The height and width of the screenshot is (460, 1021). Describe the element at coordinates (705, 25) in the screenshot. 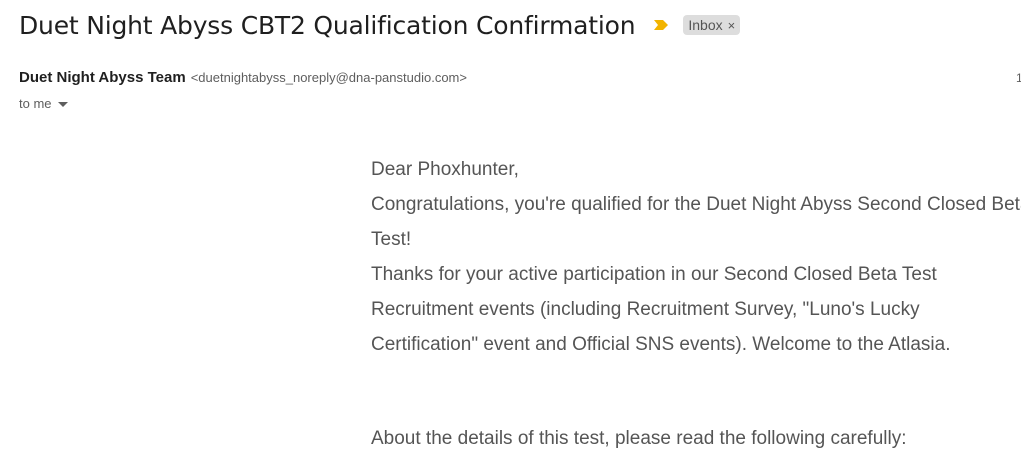

I see `inbox-label-text: Inbox` at that location.